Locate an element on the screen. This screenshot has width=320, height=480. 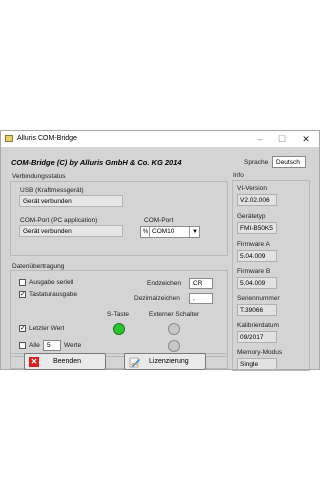
usb-label: USB (Kraftmessgerät) is located at coordinates (52, 190).